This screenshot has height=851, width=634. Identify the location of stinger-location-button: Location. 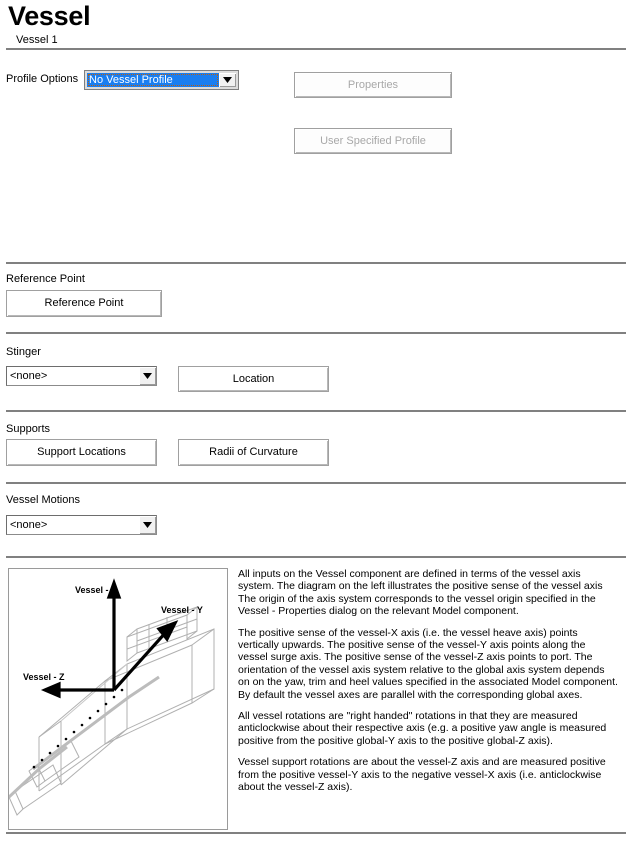
(253, 379).